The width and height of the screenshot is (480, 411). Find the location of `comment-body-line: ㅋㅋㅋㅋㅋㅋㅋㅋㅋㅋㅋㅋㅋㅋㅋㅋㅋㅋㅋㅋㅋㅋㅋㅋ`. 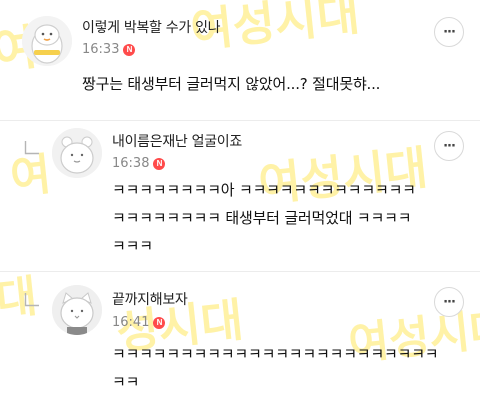

comment-body-line: ㅋㅋㅋㅋㅋㅋㅋㅋㅋㅋㅋㅋㅋㅋㅋㅋㅋㅋㅋㅋㅋㅋㅋㅋ is located at coordinates (275, 354).